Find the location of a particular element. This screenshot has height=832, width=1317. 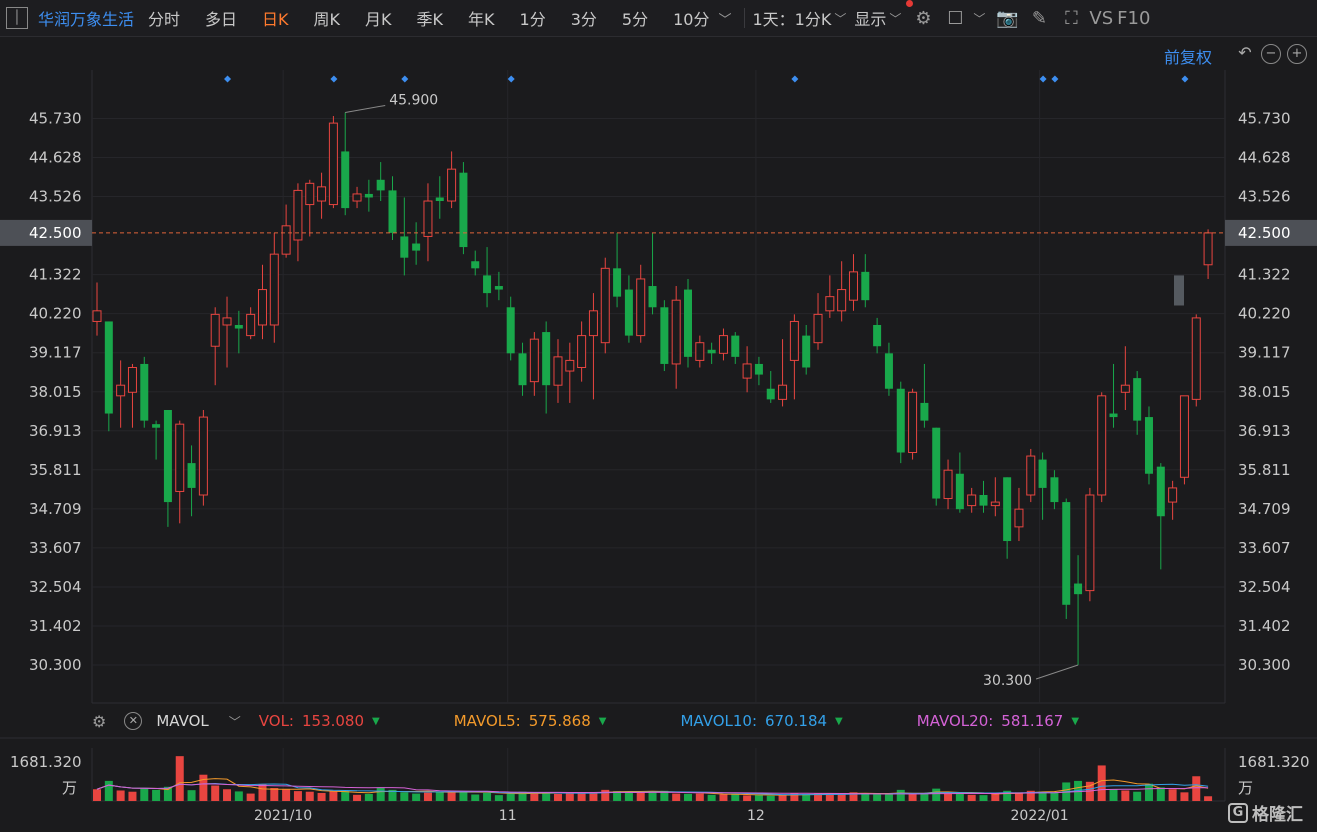

price-tick-label: 39.117 is located at coordinates (55, 353).